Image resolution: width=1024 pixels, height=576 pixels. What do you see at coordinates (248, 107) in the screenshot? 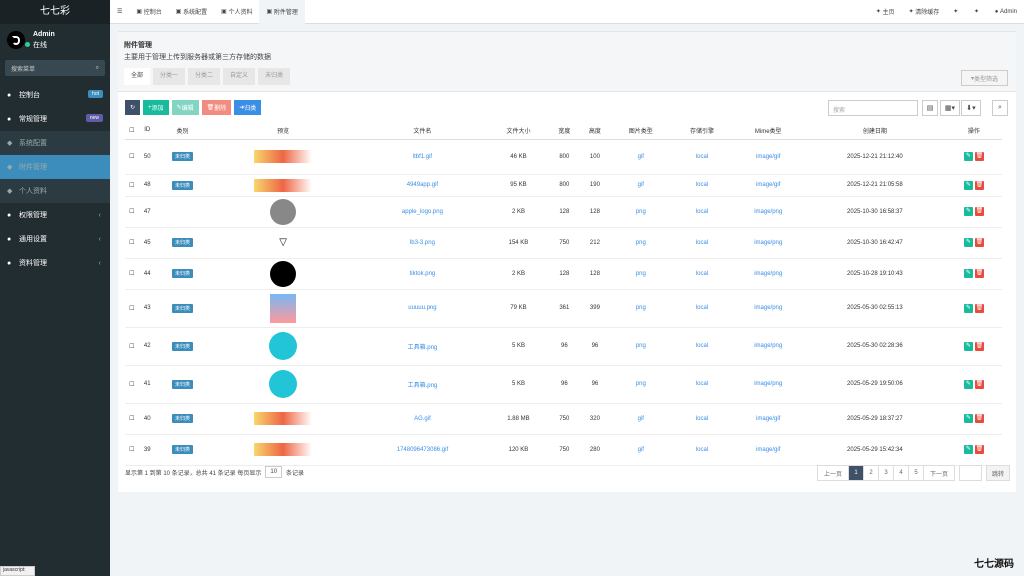
I see `toolbar-button-4: ➜ 归类` at bounding box center [248, 107].